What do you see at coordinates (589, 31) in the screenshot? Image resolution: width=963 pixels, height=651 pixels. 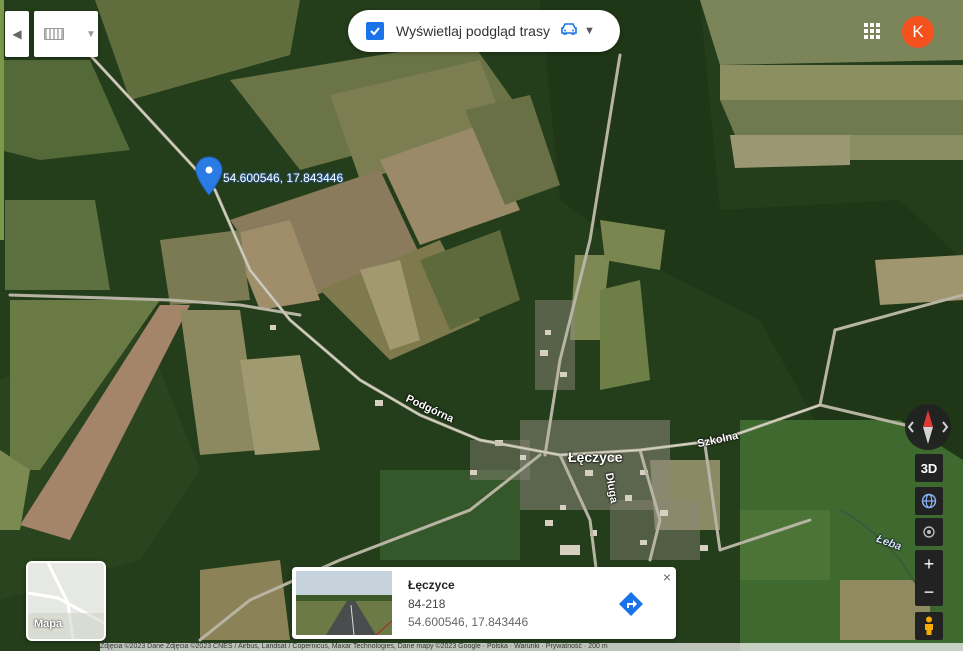 I see `travel-mode-dropdown-icon: ▼` at bounding box center [589, 31].